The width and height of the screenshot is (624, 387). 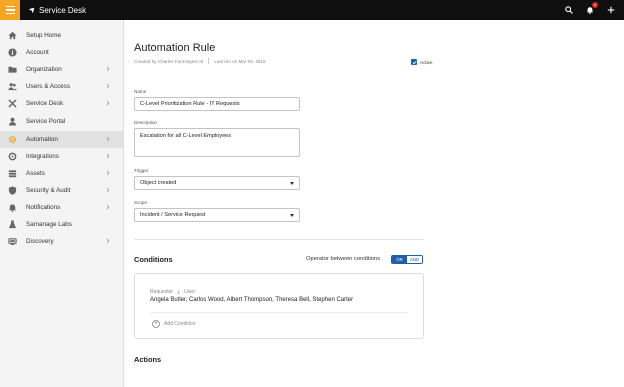 What do you see at coordinates (12, 156) in the screenshot?
I see `plug-icon` at bounding box center [12, 156].